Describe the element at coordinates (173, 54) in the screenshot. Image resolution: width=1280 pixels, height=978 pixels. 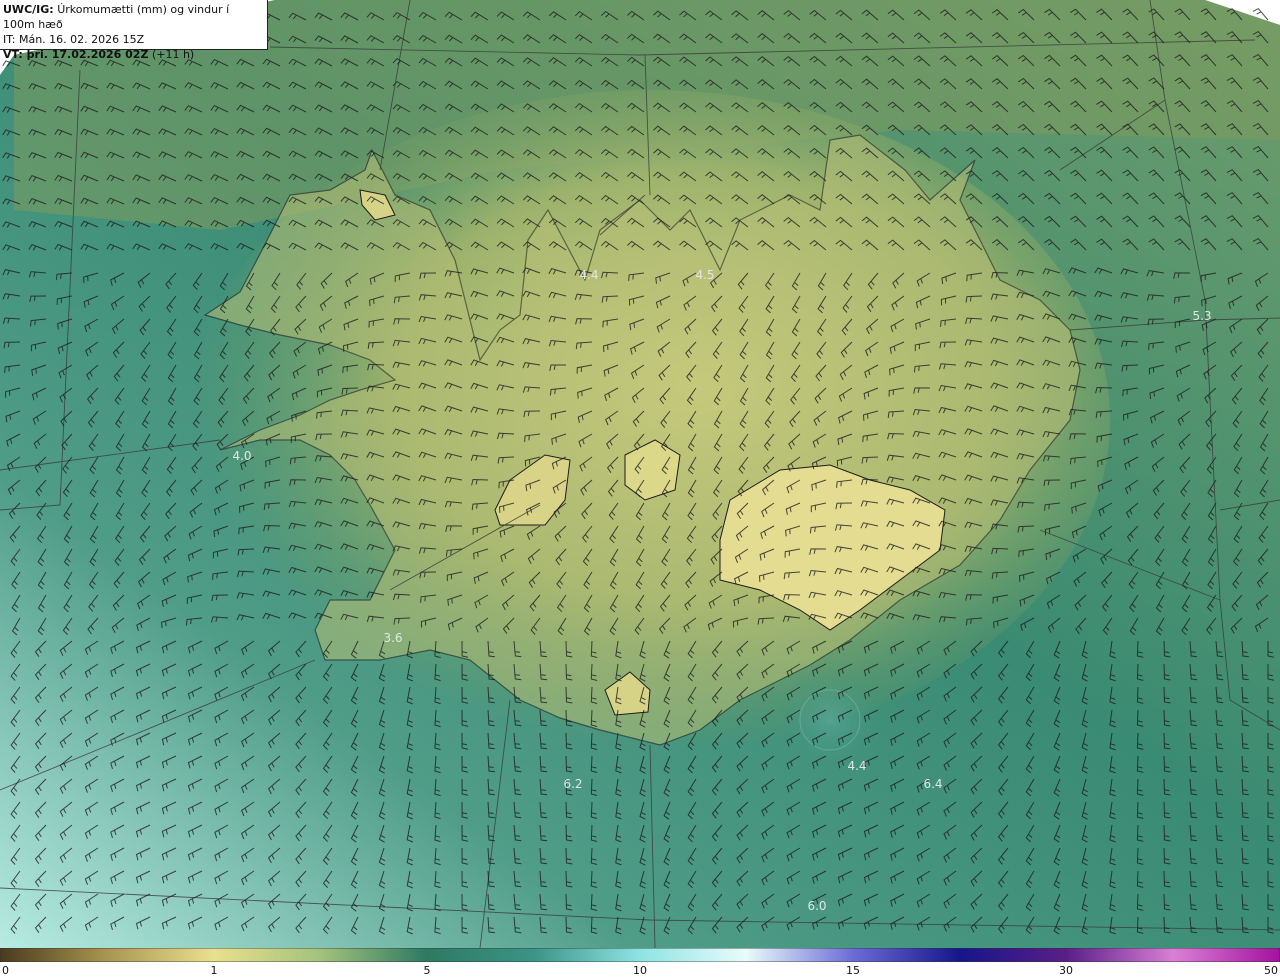
I see `forecast-offset: (+11 h)` at that location.